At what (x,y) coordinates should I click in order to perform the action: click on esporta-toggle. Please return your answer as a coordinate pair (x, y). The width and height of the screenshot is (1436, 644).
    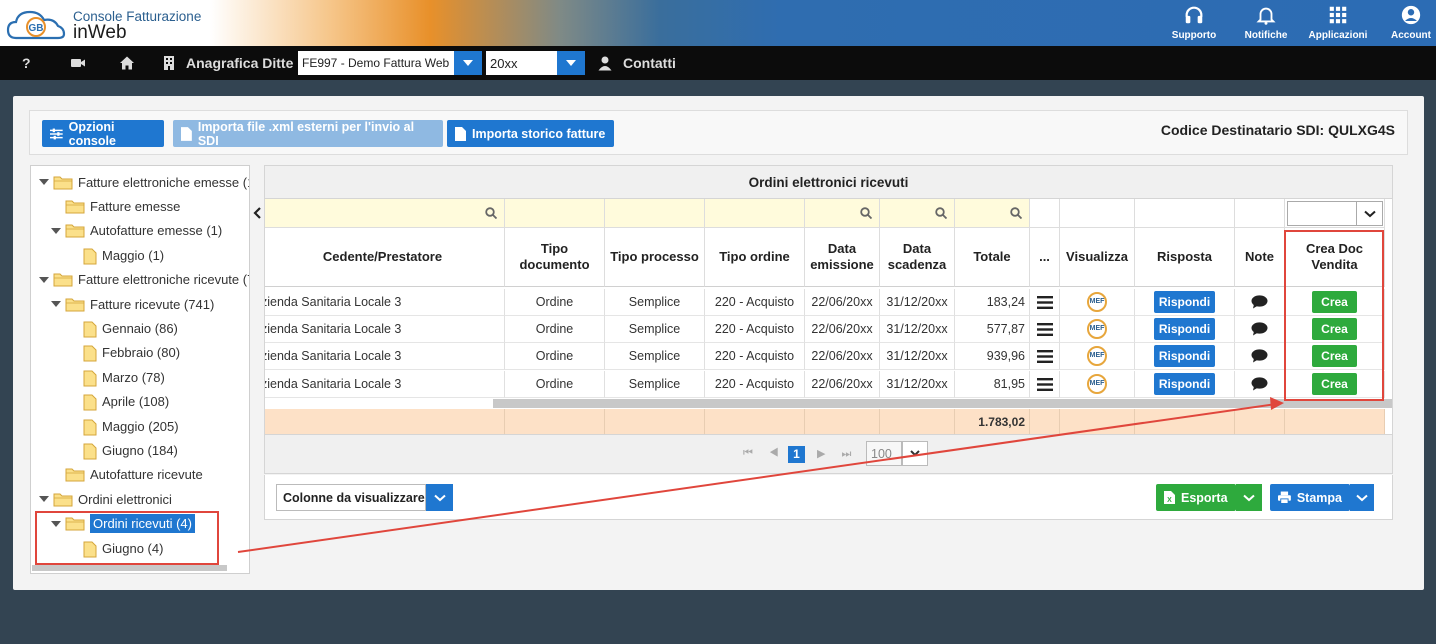
    Looking at the image, I should click on (1249, 497).